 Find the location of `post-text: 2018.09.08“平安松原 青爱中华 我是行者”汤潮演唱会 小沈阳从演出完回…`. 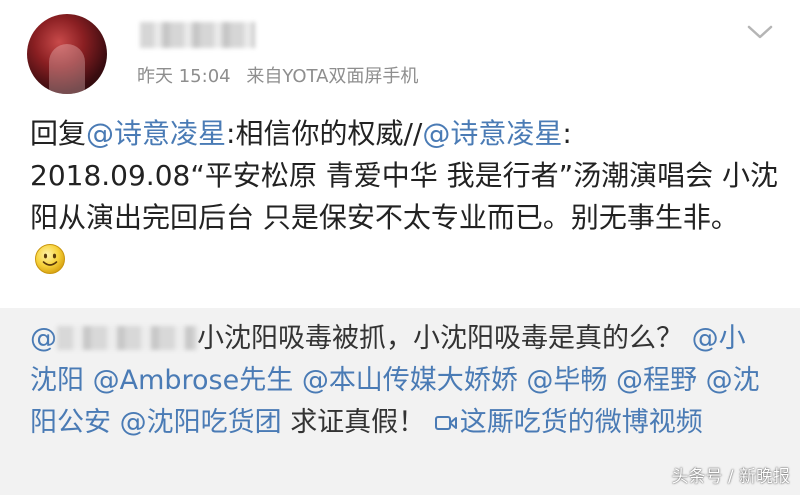

post-text: 2018.09.08“平安松原 青爱中华 我是行者”汤潮演唱会 小沈阳从演出完回… is located at coordinates (404, 196).